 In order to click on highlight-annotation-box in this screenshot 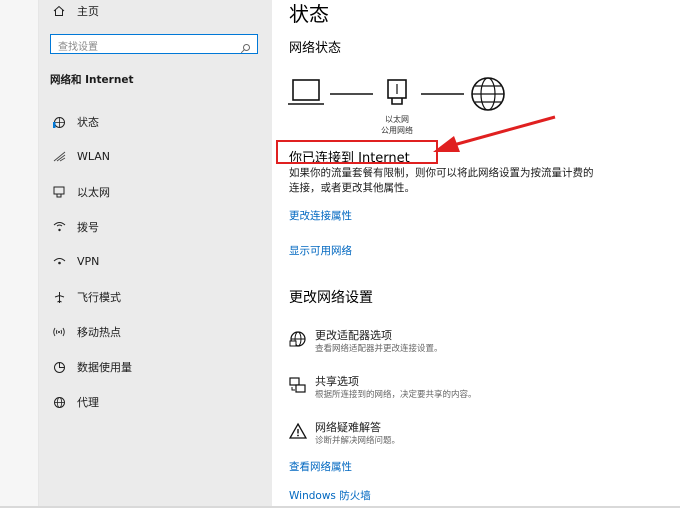, I will do `click(357, 152)`.